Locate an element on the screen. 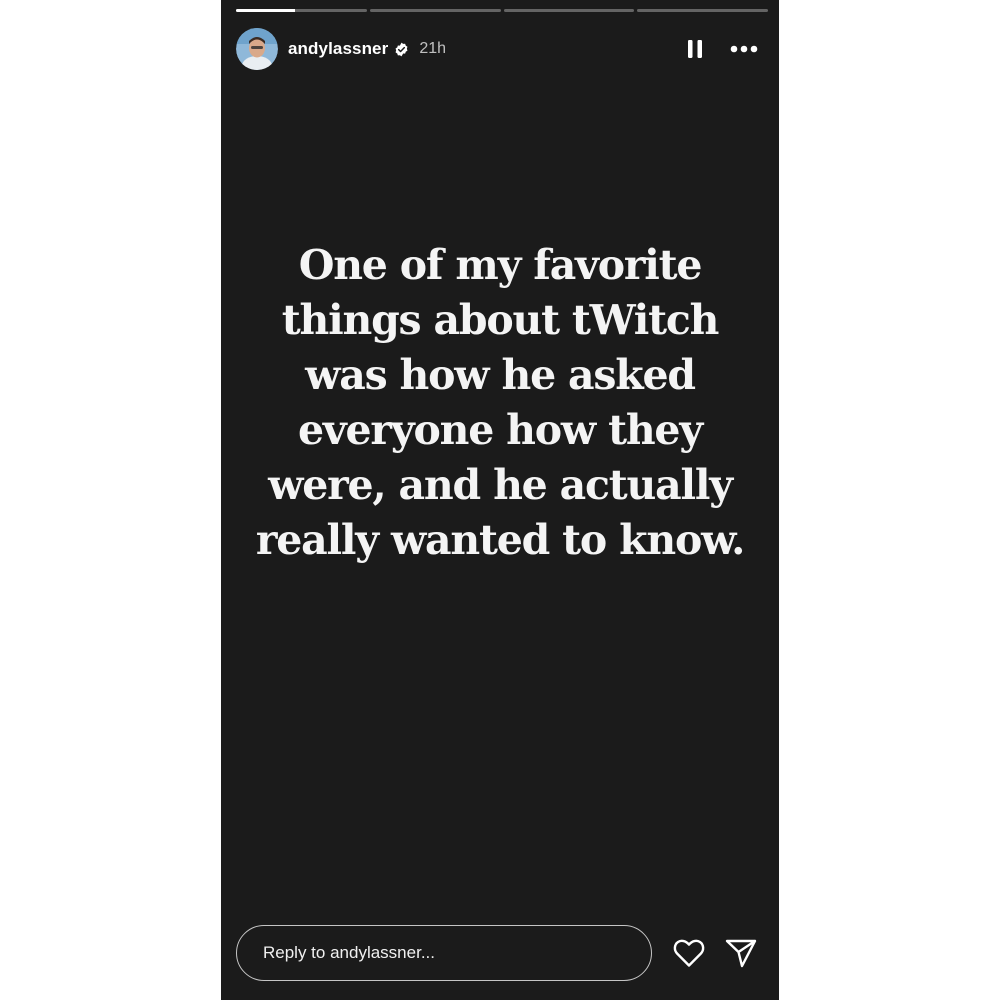 This screenshot has width=1000, height=1000. heart-icon is located at coordinates (689, 953).